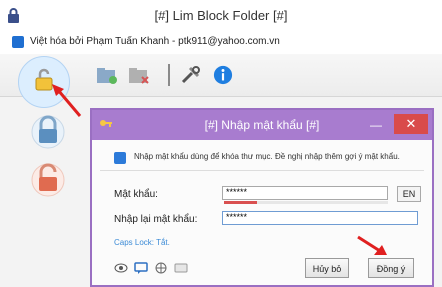 The image size is (442, 287). Describe the element at coordinates (156, 219) in the screenshot. I see `confirm-password-label: Nhập lại mật khẩu:` at that location.